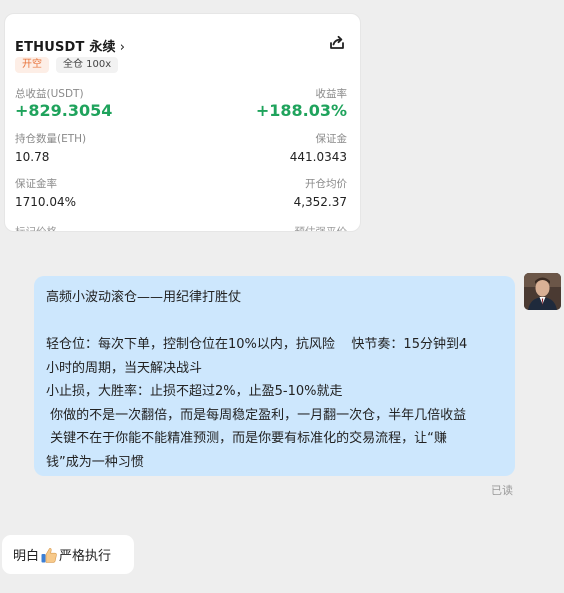 This screenshot has width=564, height=593. What do you see at coordinates (181, 148) in the screenshot?
I see `qty-row: 持仓数量(ETH) 10.78 保证金 441.0343` at bounding box center [181, 148].